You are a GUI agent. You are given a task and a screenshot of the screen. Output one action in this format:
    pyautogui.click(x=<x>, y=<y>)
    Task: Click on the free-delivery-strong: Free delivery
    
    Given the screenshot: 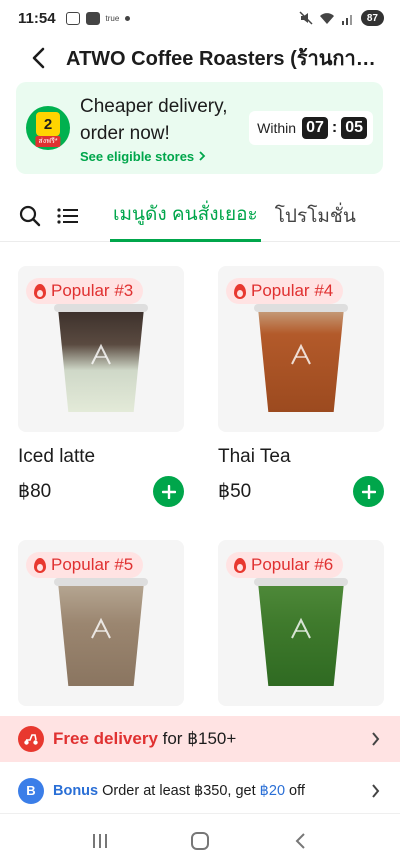 What is the action you would take?
    pyautogui.click(x=105, y=738)
    